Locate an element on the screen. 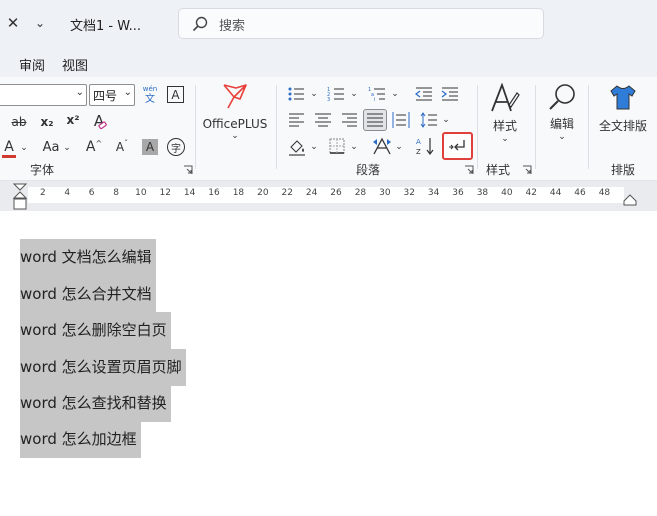 Image resolution: width=657 pixels, height=516 pixels. font-color-button: A is located at coordinates (9, 148).